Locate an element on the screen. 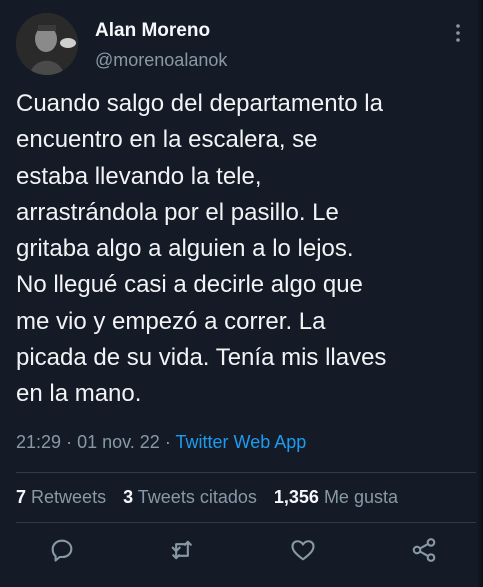 This screenshot has width=483, height=587. reply-icon is located at coordinates (62, 550).